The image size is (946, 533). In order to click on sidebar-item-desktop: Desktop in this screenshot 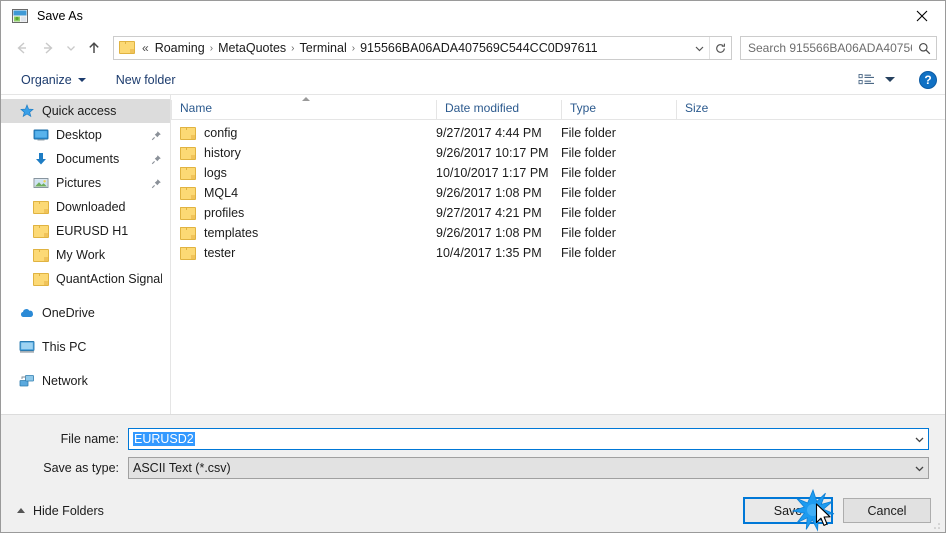, I will do `click(85, 135)`.